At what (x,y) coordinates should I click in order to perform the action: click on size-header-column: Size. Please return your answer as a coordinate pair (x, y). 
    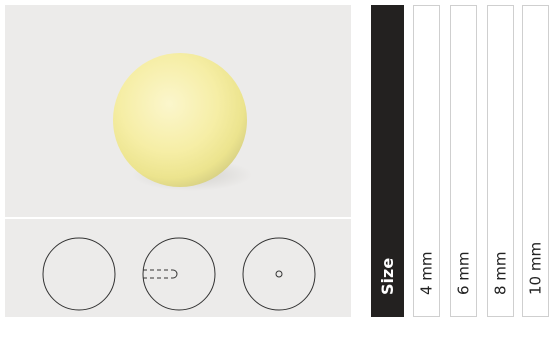
    Looking at the image, I should click on (387, 161).